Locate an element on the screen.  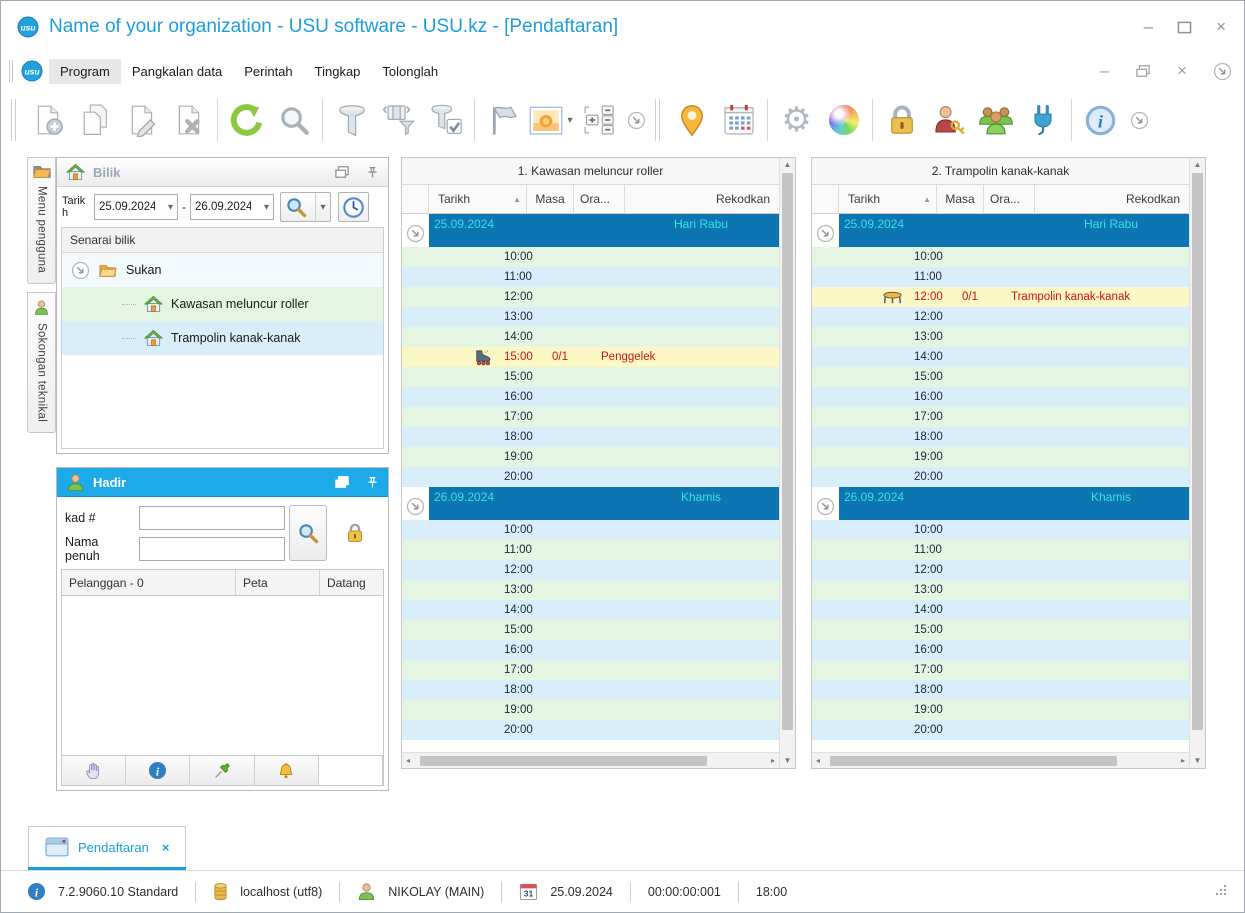
mdi-minimize-button: – is located at coordinates (1104, 71).